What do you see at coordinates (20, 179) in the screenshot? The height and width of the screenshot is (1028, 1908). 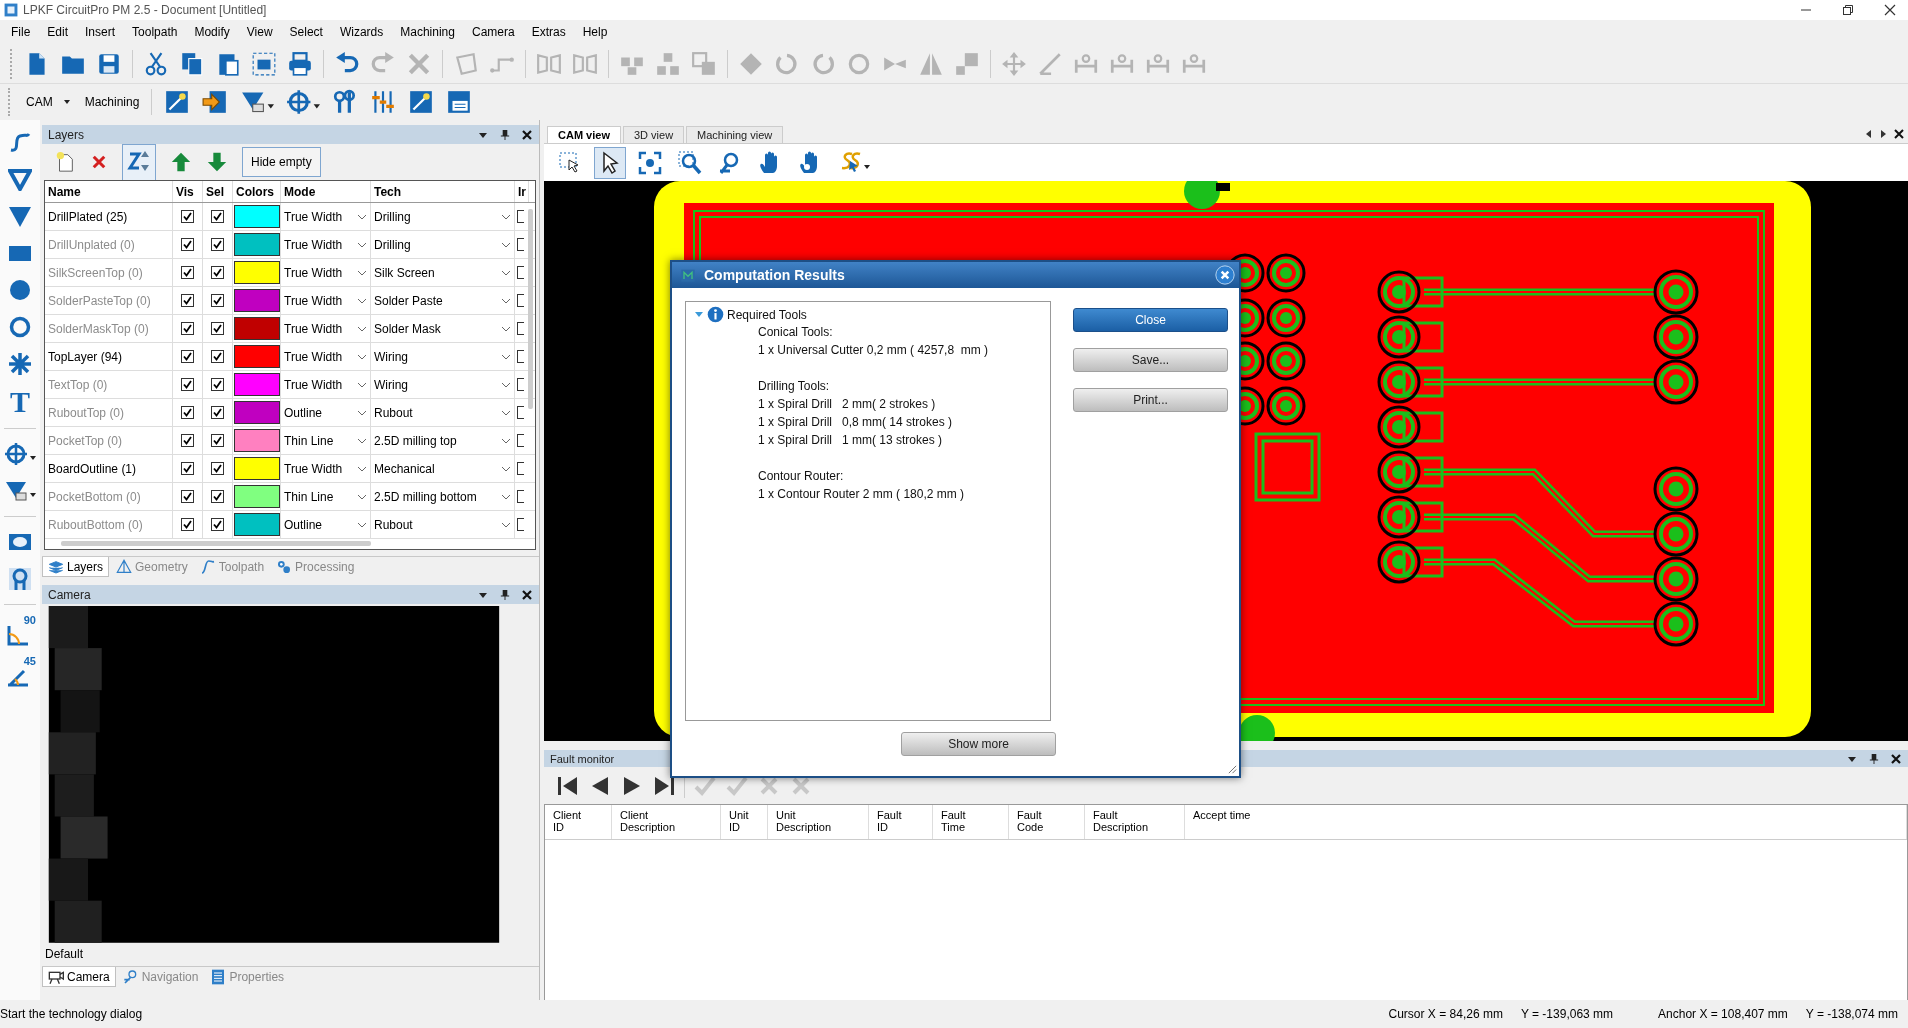 I see `triangle-outline-icon` at bounding box center [20, 179].